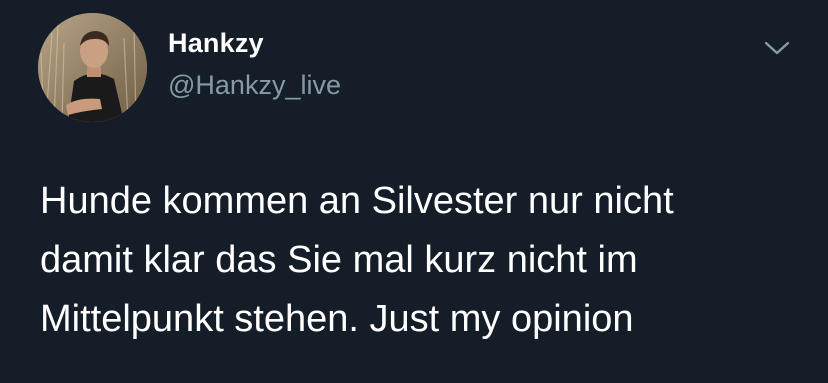  What do you see at coordinates (337, 319) in the screenshot?
I see `tweet-text-line: Mittelpunkt stehen. Just my opinion` at bounding box center [337, 319].